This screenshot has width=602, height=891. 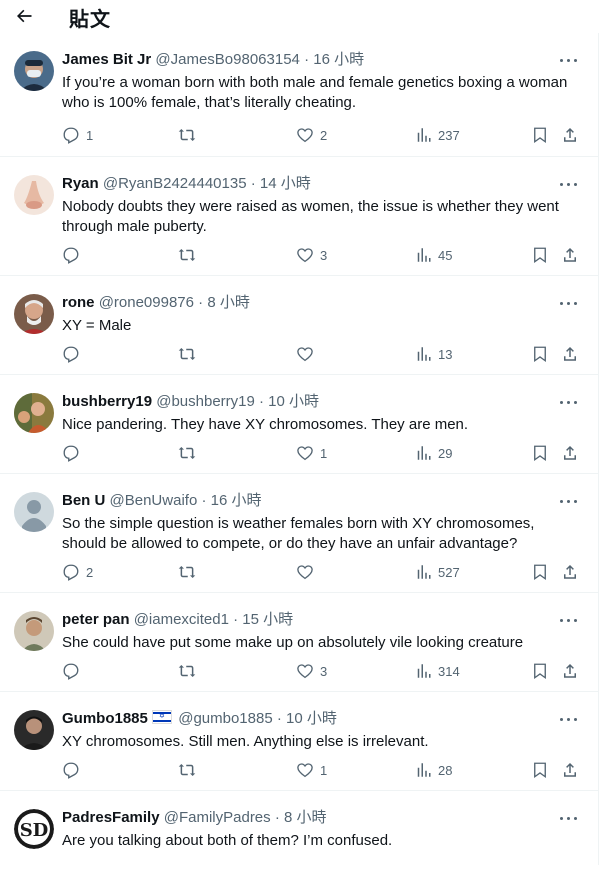 What do you see at coordinates (34, 829) in the screenshot?
I see `avatar: SD` at bounding box center [34, 829].